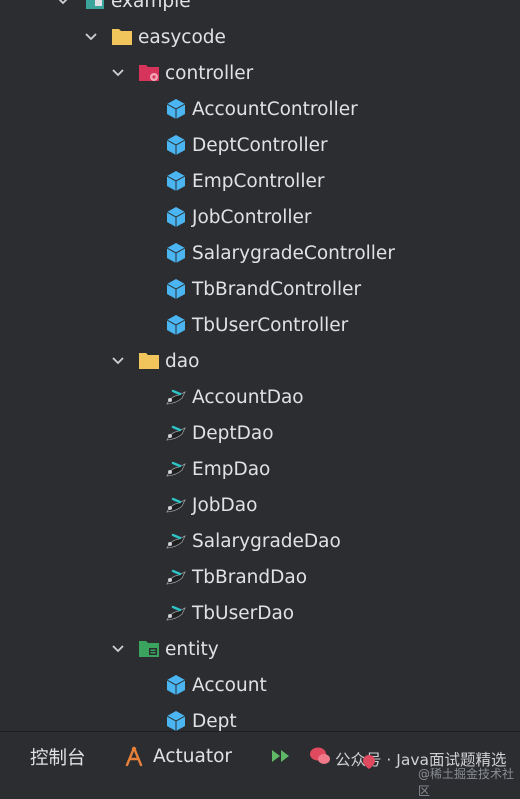 Image resolution: width=520 pixels, height=799 pixels. I want to click on tree-item-label: SalarygradeDao, so click(266, 541).